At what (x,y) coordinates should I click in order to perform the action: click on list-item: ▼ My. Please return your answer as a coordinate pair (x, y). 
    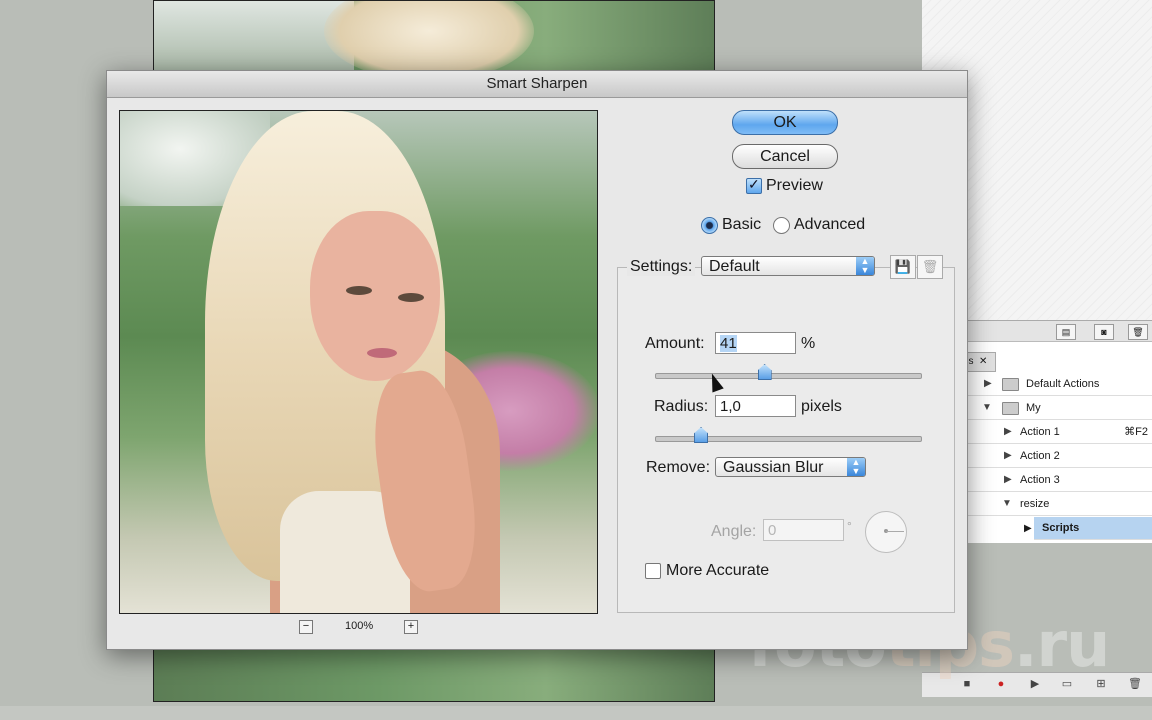
    Looking at the image, I should click on (1058, 408).